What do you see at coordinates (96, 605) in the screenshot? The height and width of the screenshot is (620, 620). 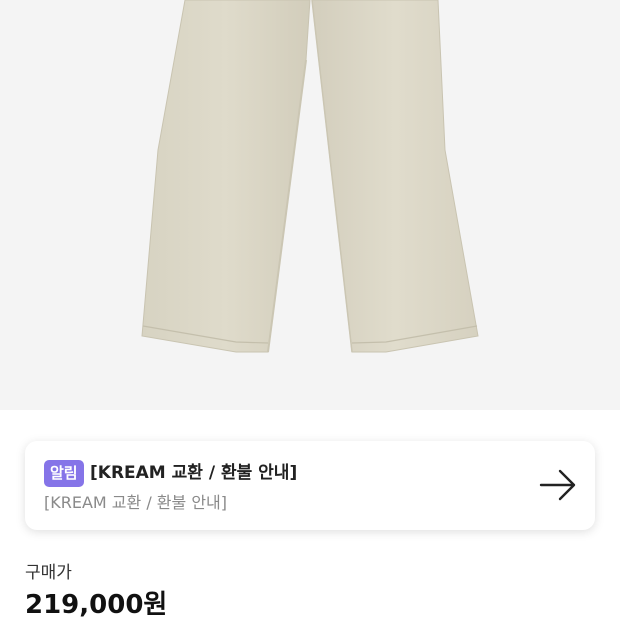 I see `price-value: 219,000원` at bounding box center [96, 605].